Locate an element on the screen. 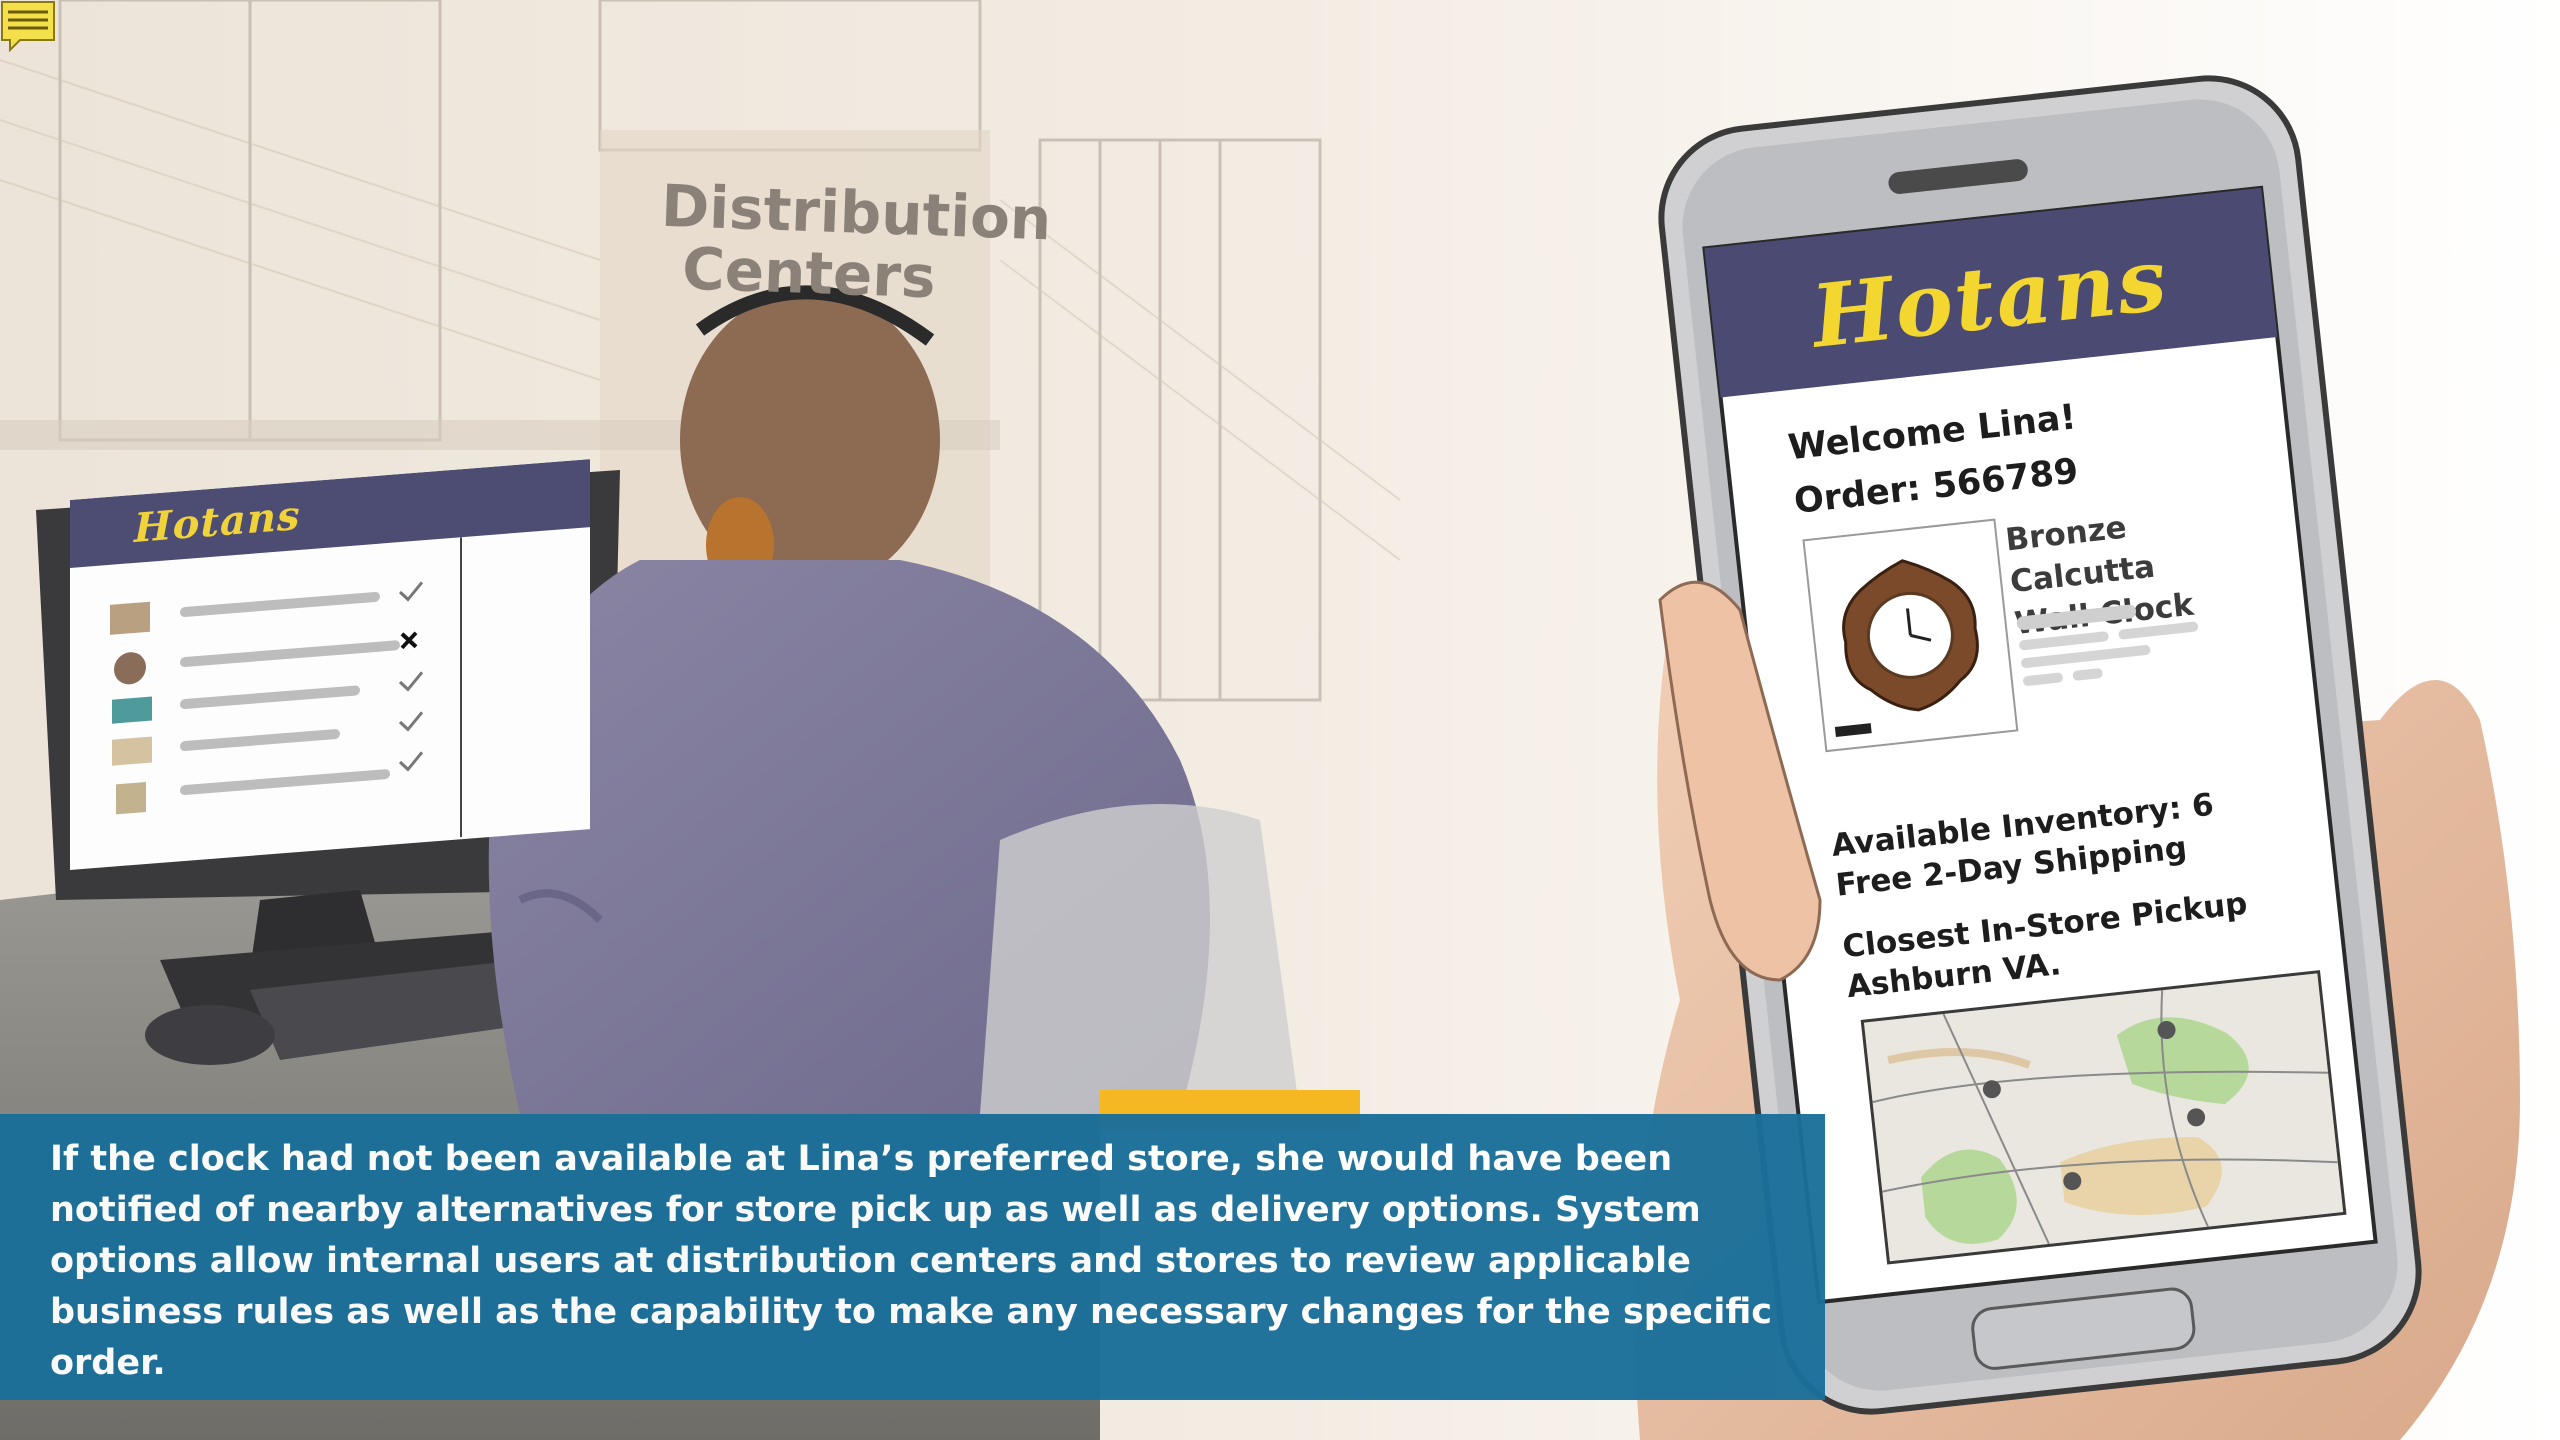 Image resolution: width=2560 pixels, height=1440 pixels. monitor-brand-logo: Hotans is located at coordinates (217, 521).